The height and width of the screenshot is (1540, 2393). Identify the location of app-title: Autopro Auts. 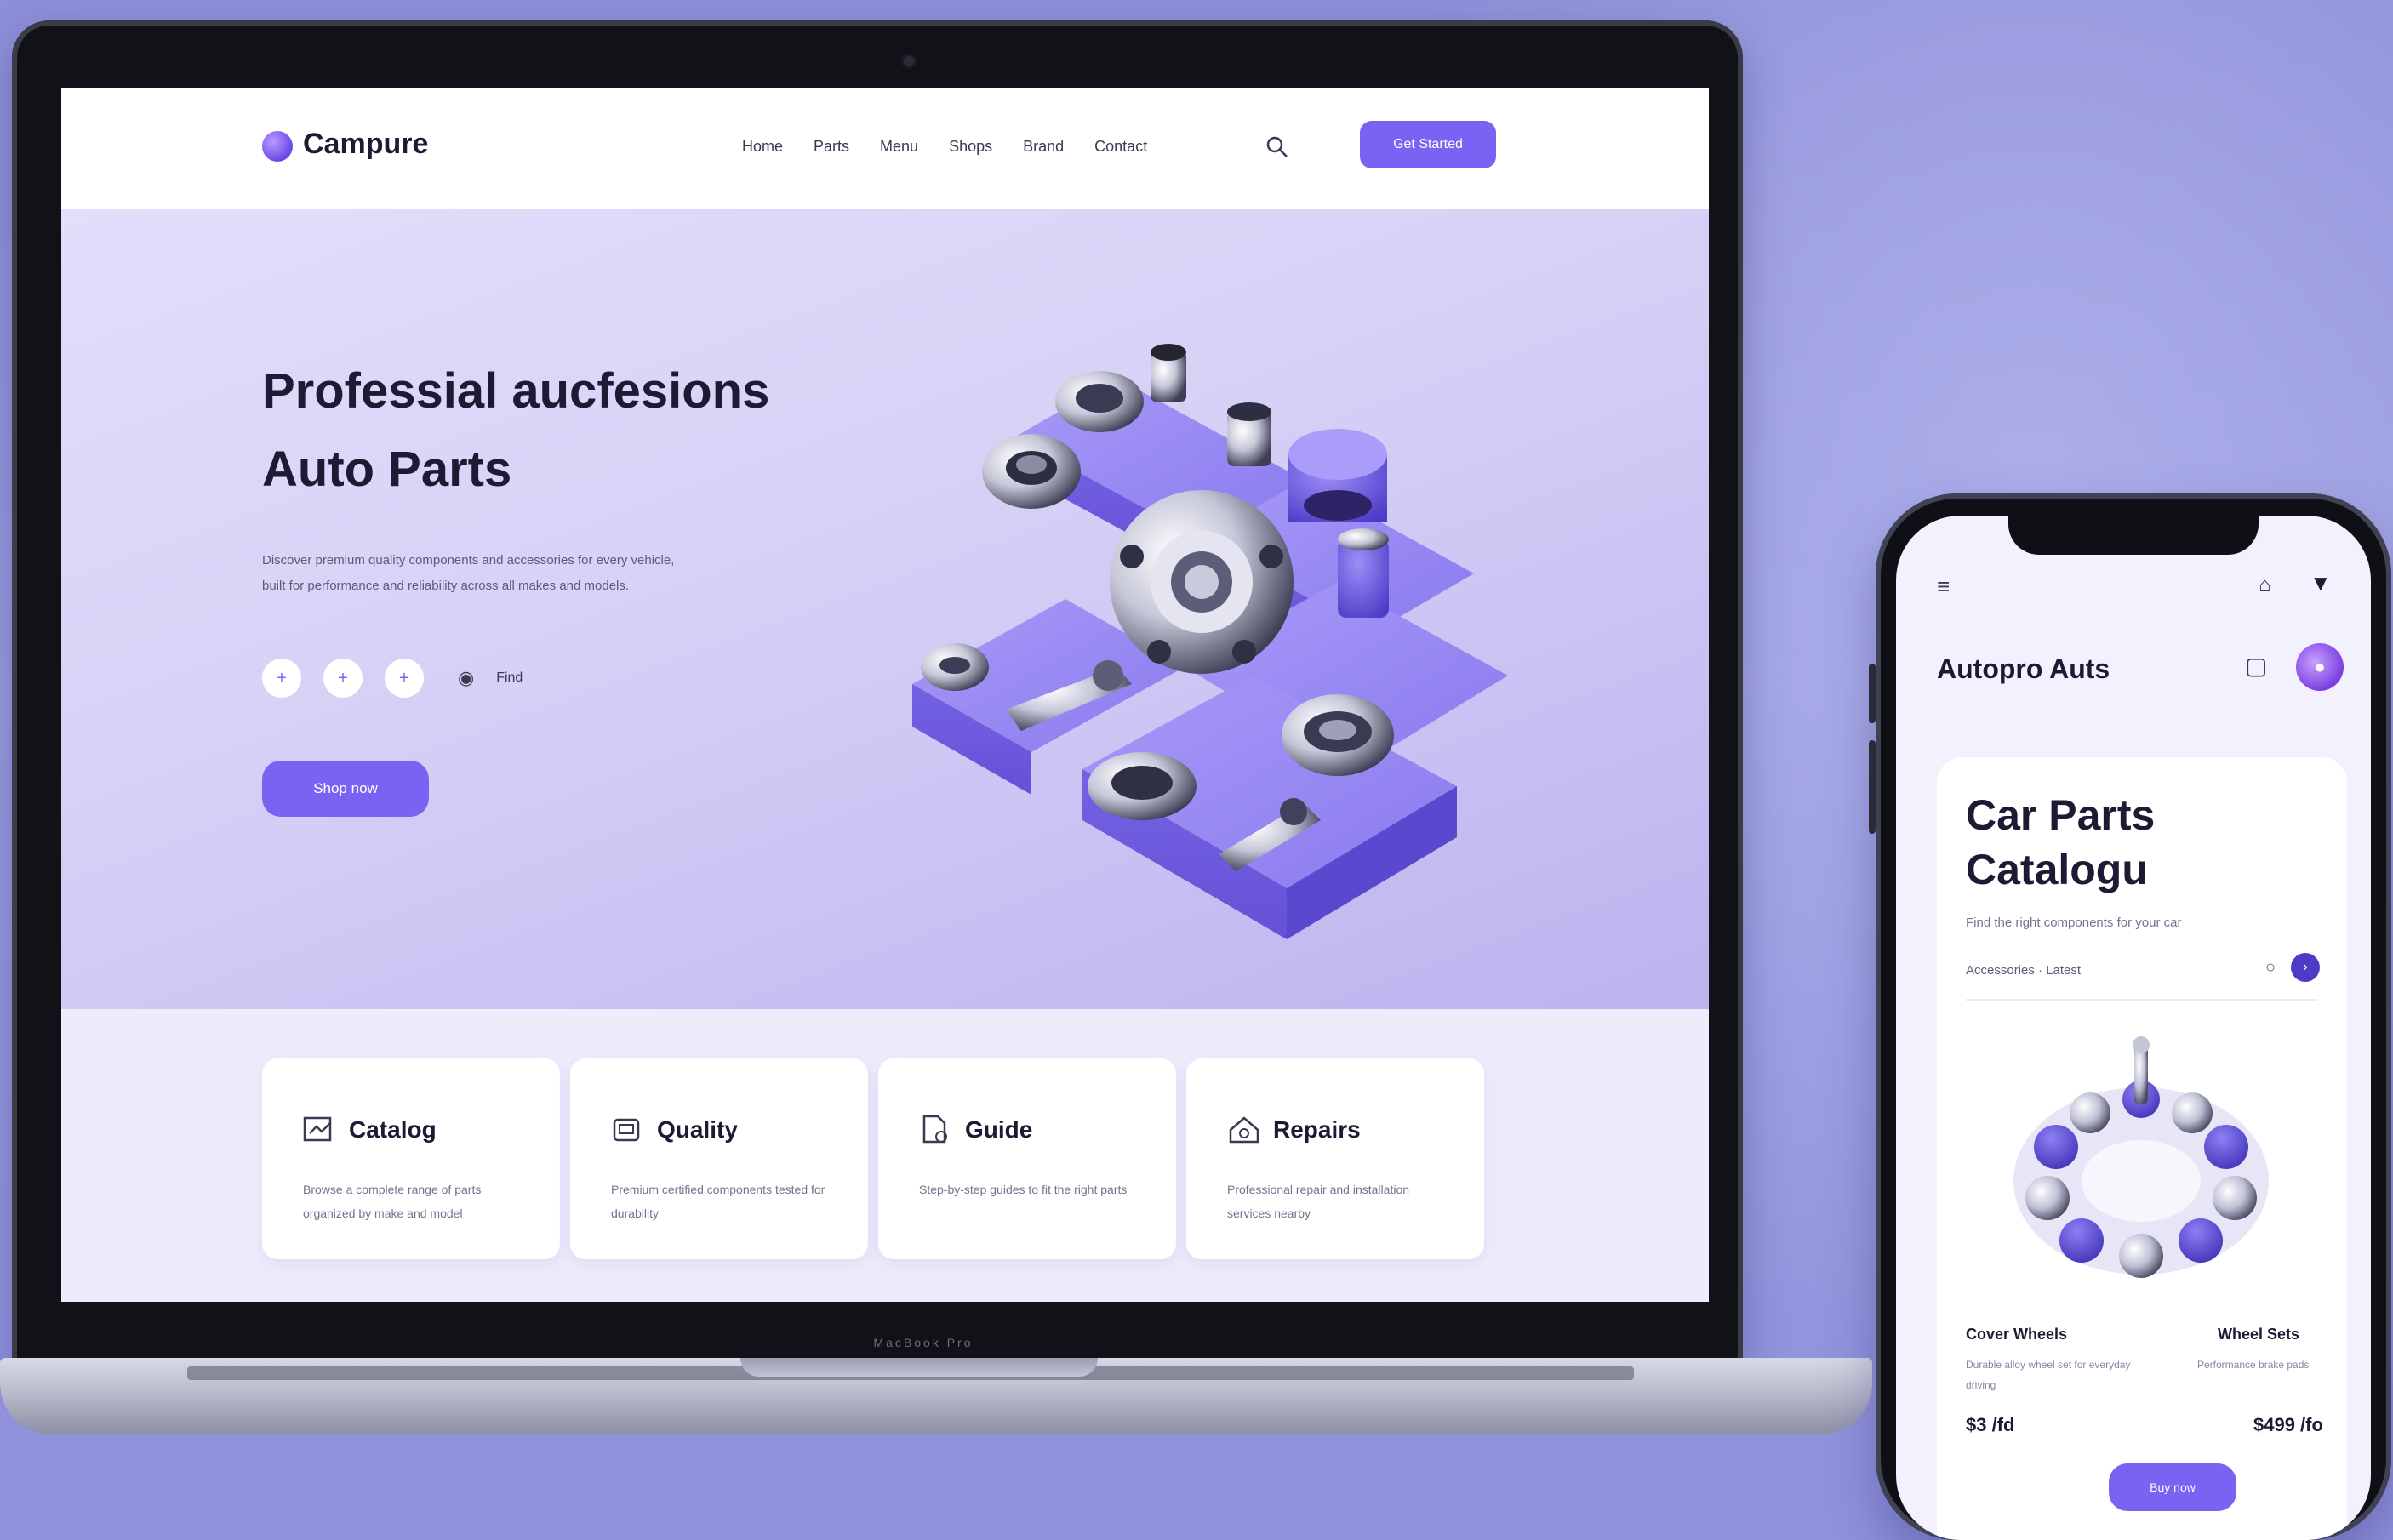
(2023, 669).